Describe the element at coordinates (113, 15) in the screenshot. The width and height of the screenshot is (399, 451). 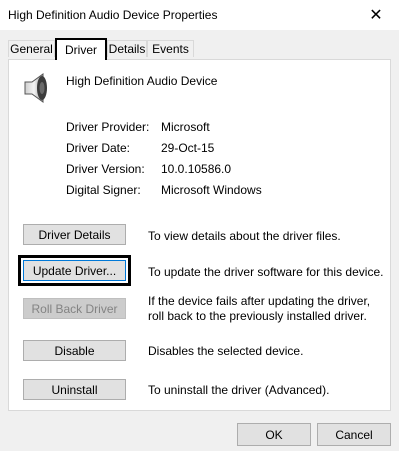
I see `window-title: High Definition Audio Device Properties` at that location.